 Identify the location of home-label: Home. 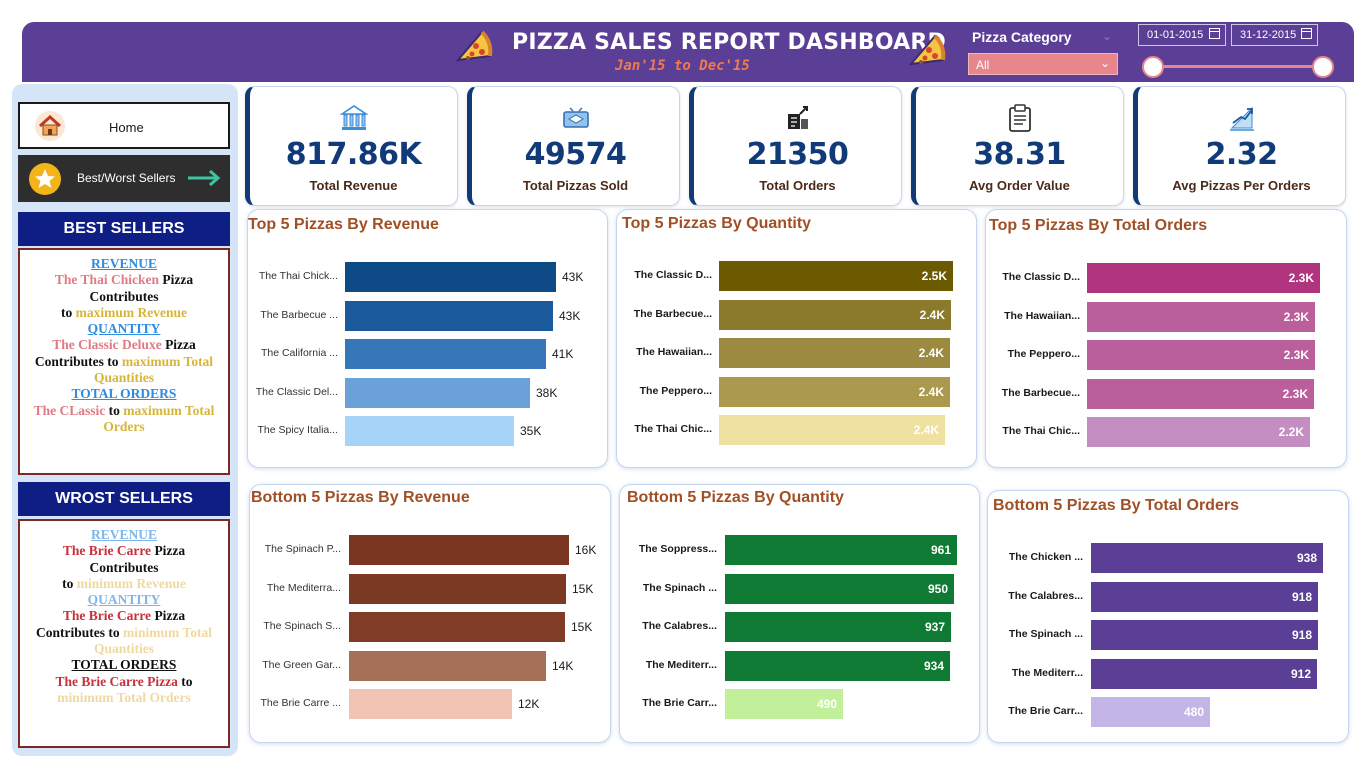
(126, 127).